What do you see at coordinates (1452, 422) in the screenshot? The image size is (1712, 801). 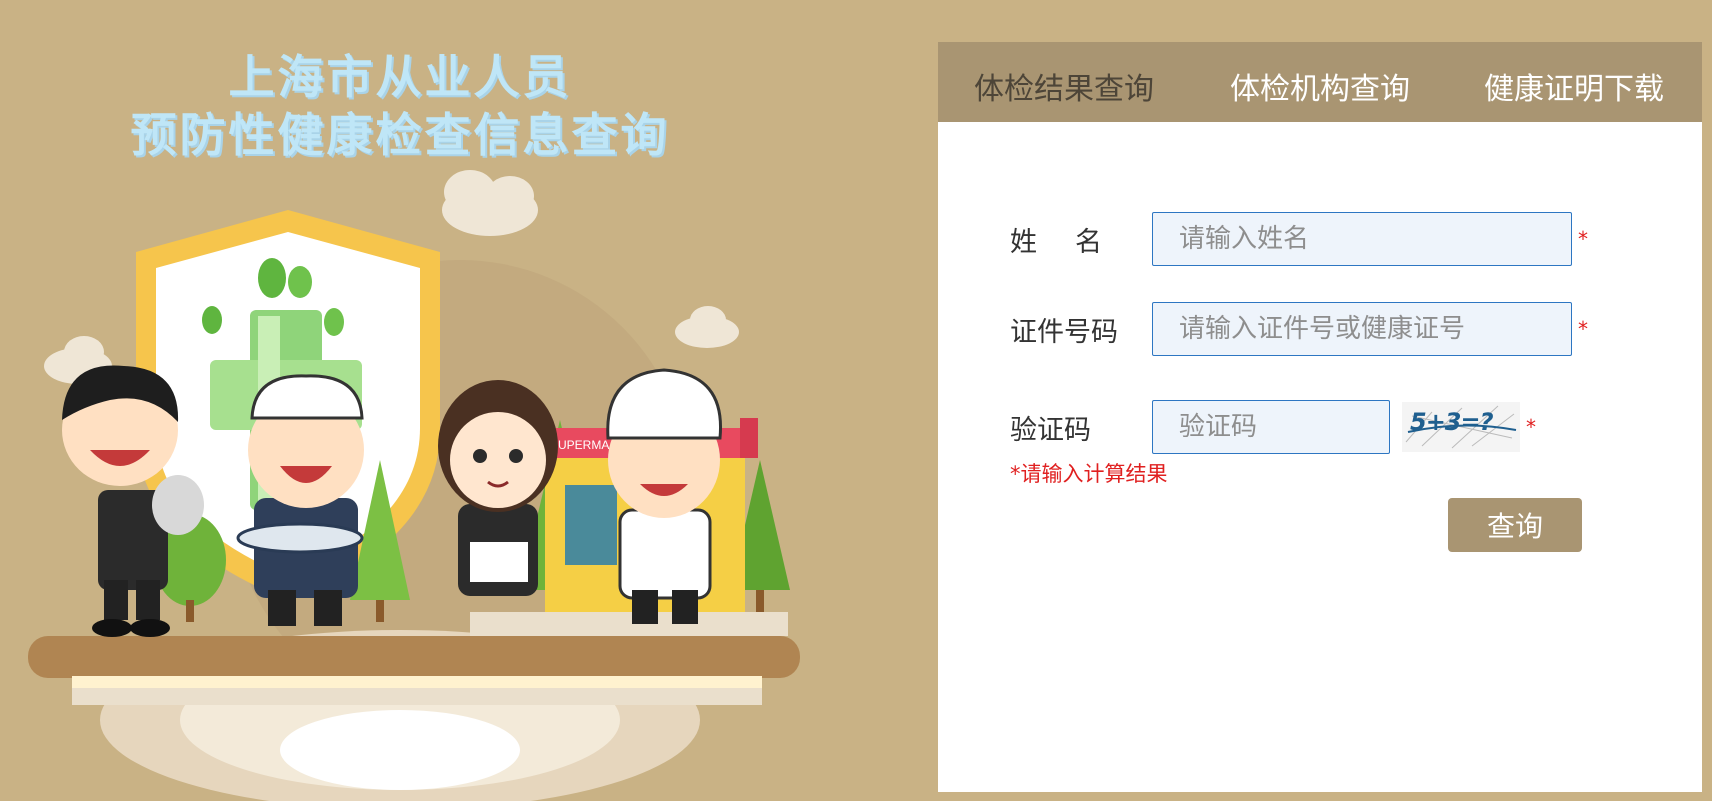 I see `captcha-text: 5+3=?` at bounding box center [1452, 422].